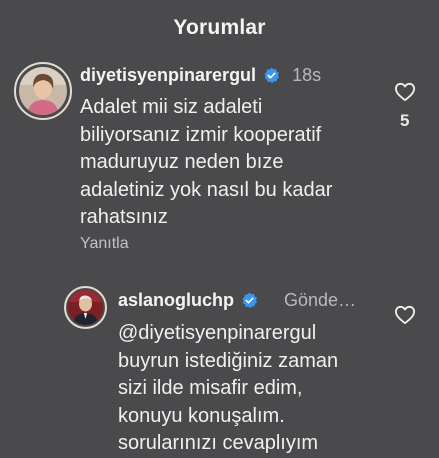 The width and height of the screenshot is (439, 458). What do you see at coordinates (168, 75) in the screenshot?
I see `comment-username: diyetisyenpinarergul` at bounding box center [168, 75].